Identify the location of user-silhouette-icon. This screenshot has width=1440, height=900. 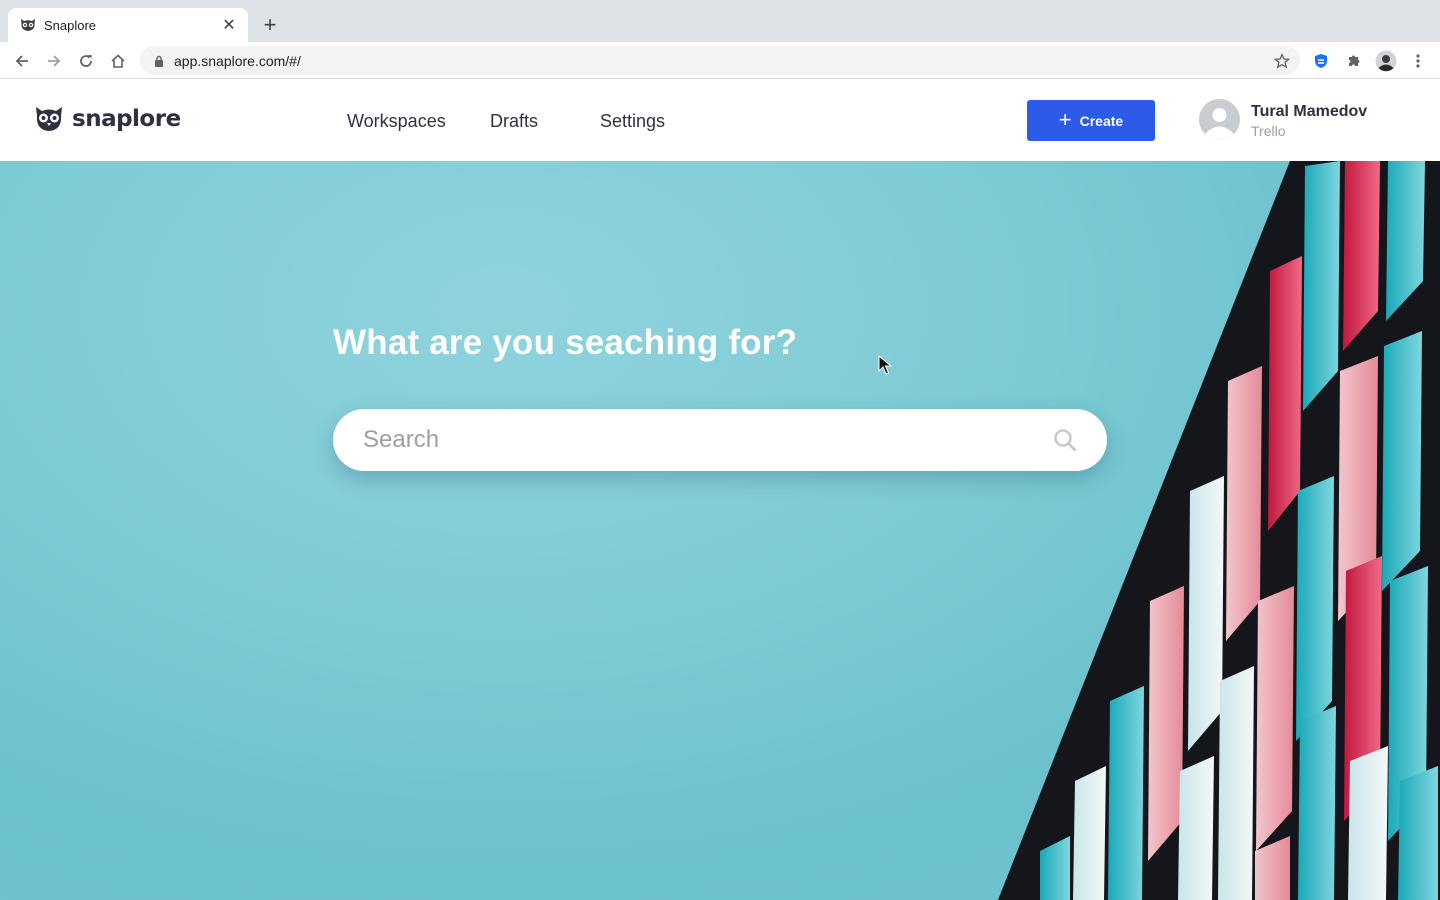
(1219, 119).